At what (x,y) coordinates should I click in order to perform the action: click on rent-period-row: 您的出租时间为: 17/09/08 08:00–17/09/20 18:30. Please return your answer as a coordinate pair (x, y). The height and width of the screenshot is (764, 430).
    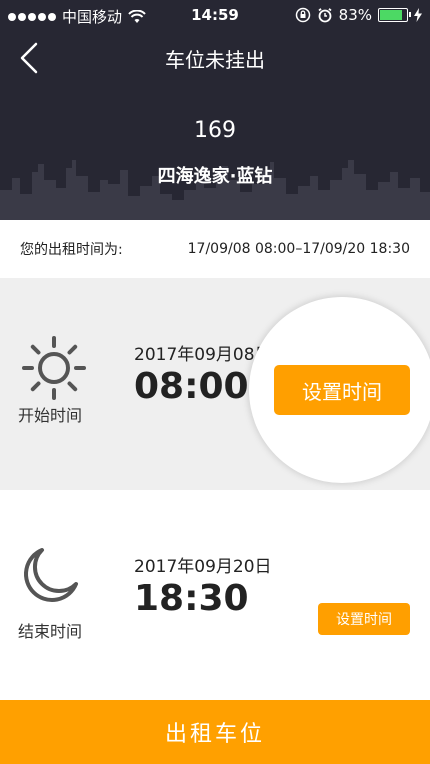
    Looking at the image, I should click on (215, 249).